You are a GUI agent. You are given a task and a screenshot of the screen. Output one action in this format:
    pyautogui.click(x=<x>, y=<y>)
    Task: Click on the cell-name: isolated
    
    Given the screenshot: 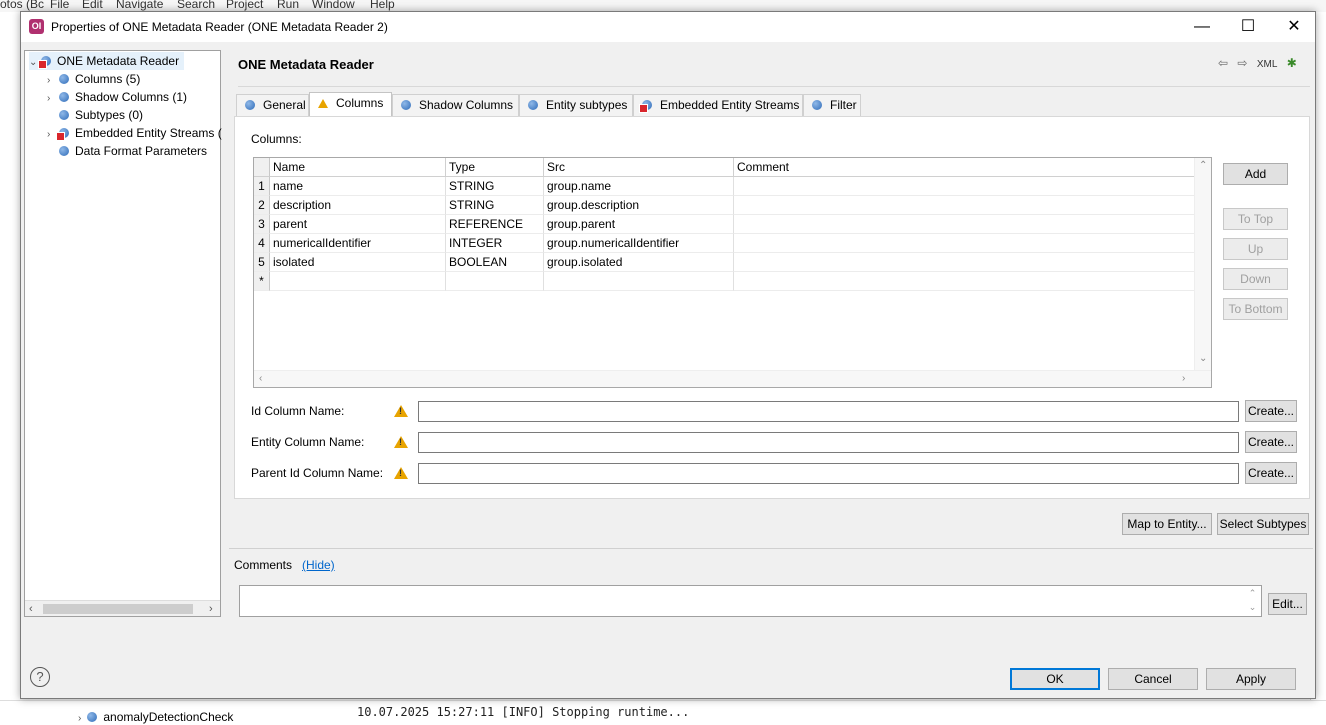 What is the action you would take?
    pyautogui.click(x=358, y=262)
    